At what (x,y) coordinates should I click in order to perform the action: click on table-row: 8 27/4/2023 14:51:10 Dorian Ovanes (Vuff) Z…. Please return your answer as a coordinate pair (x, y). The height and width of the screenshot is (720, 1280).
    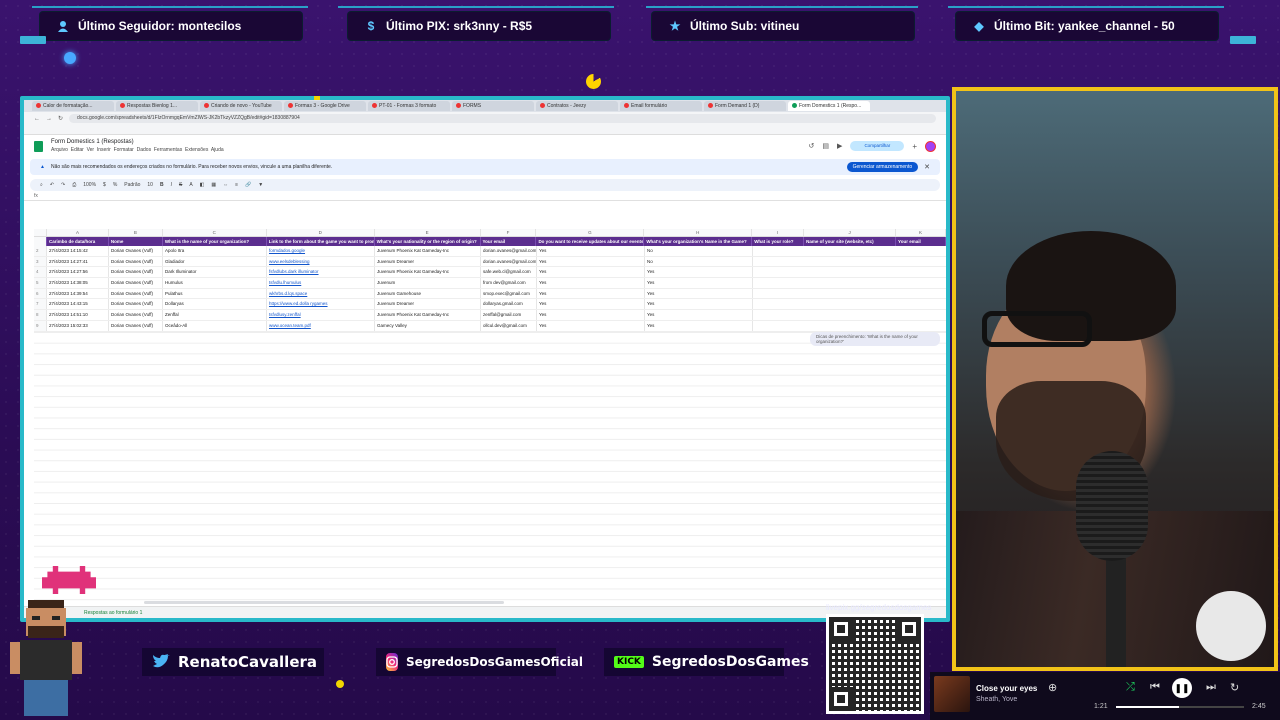
    Looking at the image, I should click on (490, 315).